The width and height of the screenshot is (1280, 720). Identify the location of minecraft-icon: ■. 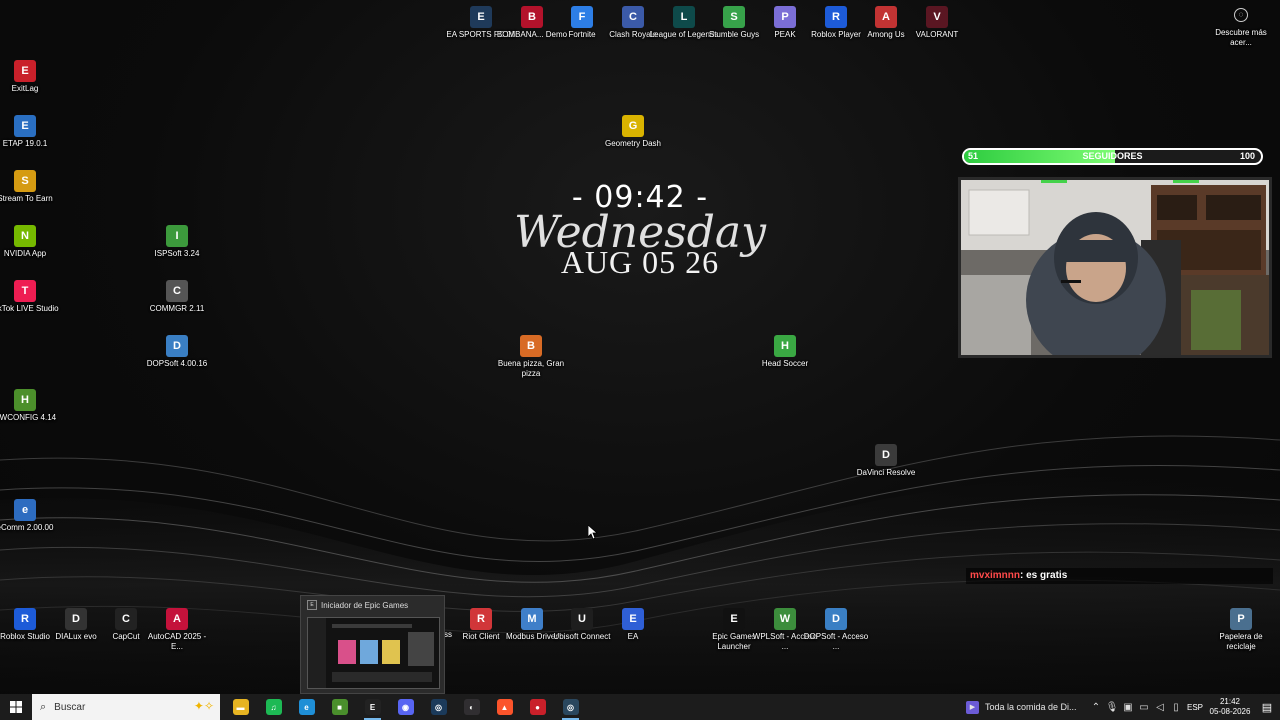
(339, 707).